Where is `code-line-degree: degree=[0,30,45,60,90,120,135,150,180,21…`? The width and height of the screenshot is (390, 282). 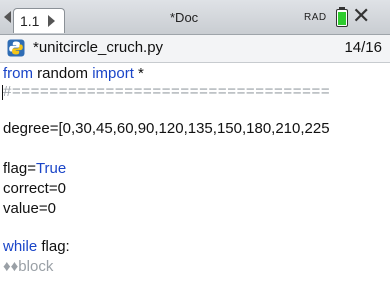
code-line-degree: degree=[0,30,45,60,90,120,135,150,180,21… is located at coordinates (166, 128).